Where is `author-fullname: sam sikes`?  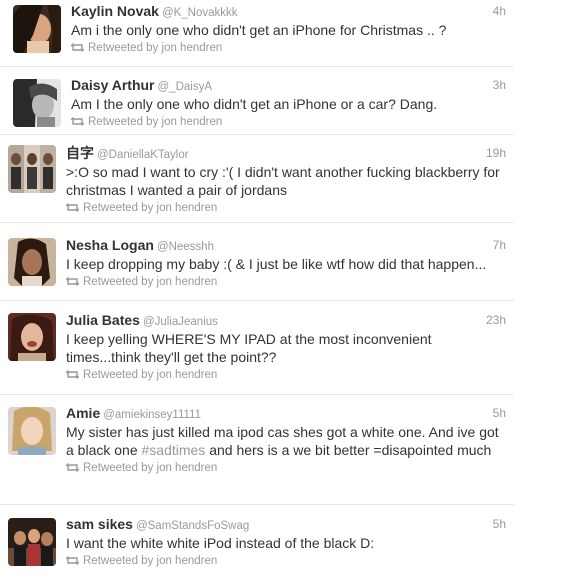 author-fullname: sam sikes is located at coordinates (99, 524).